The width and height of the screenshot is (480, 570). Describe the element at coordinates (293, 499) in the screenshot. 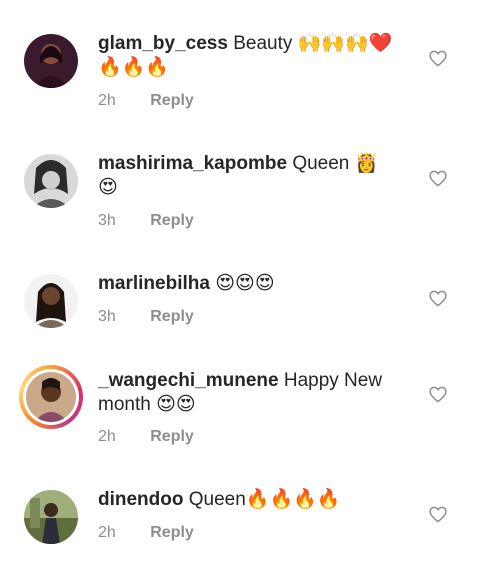

I see `comment-emojis: 🔥🔥🔥🔥` at that location.